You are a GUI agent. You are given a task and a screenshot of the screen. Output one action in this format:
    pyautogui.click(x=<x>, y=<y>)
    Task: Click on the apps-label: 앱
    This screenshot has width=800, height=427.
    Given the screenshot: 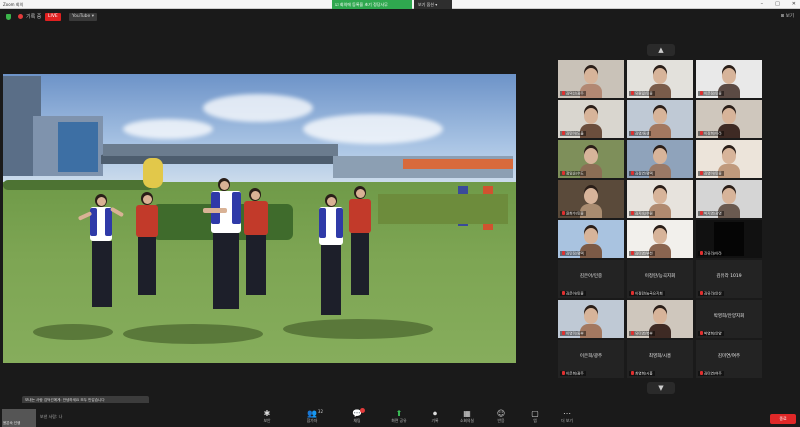 What is the action you would take?
    pyautogui.click(x=535, y=420)
    